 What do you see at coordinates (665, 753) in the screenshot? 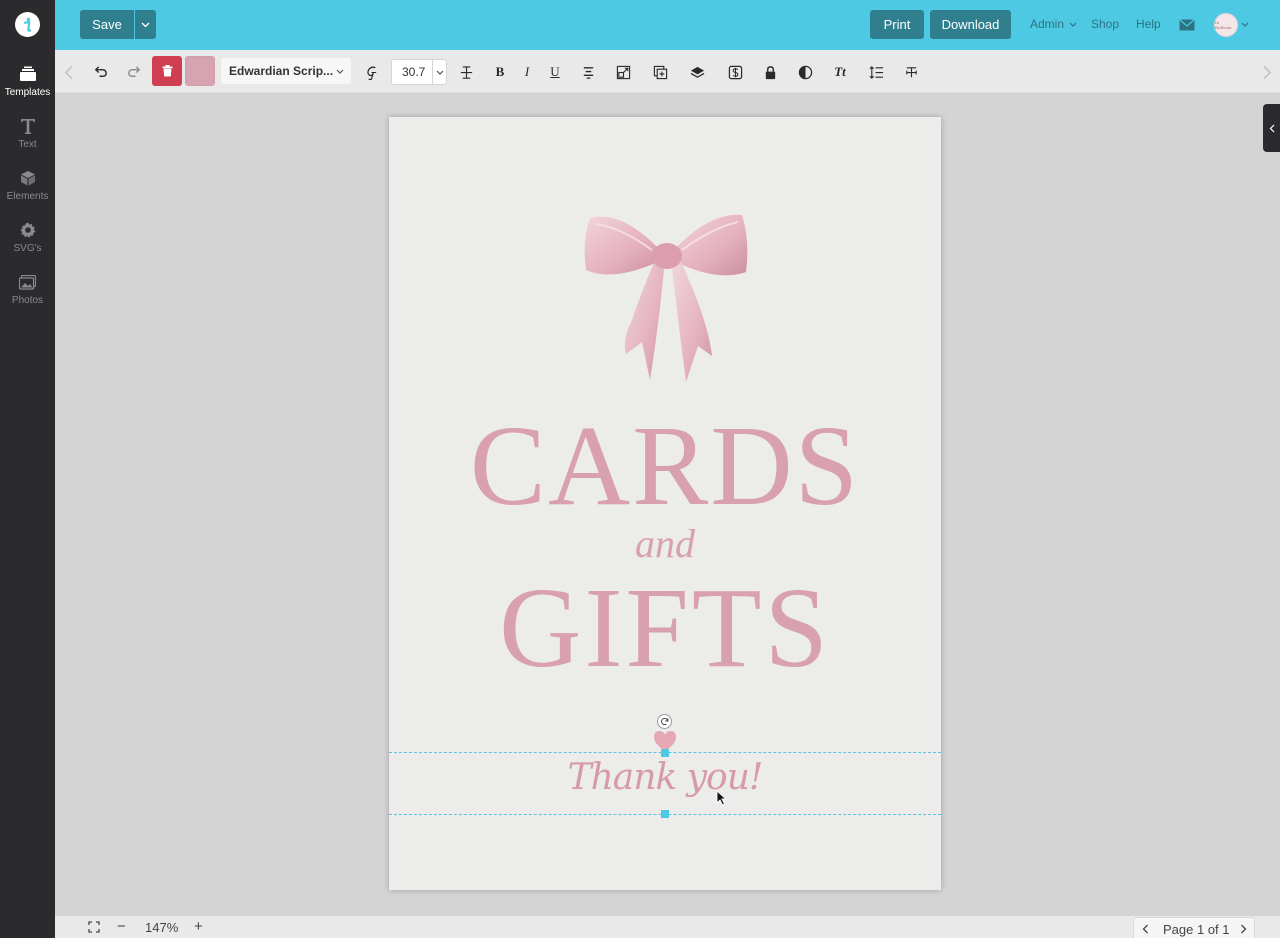
I see `selection-handle-top` at bounding box center [665, 753].